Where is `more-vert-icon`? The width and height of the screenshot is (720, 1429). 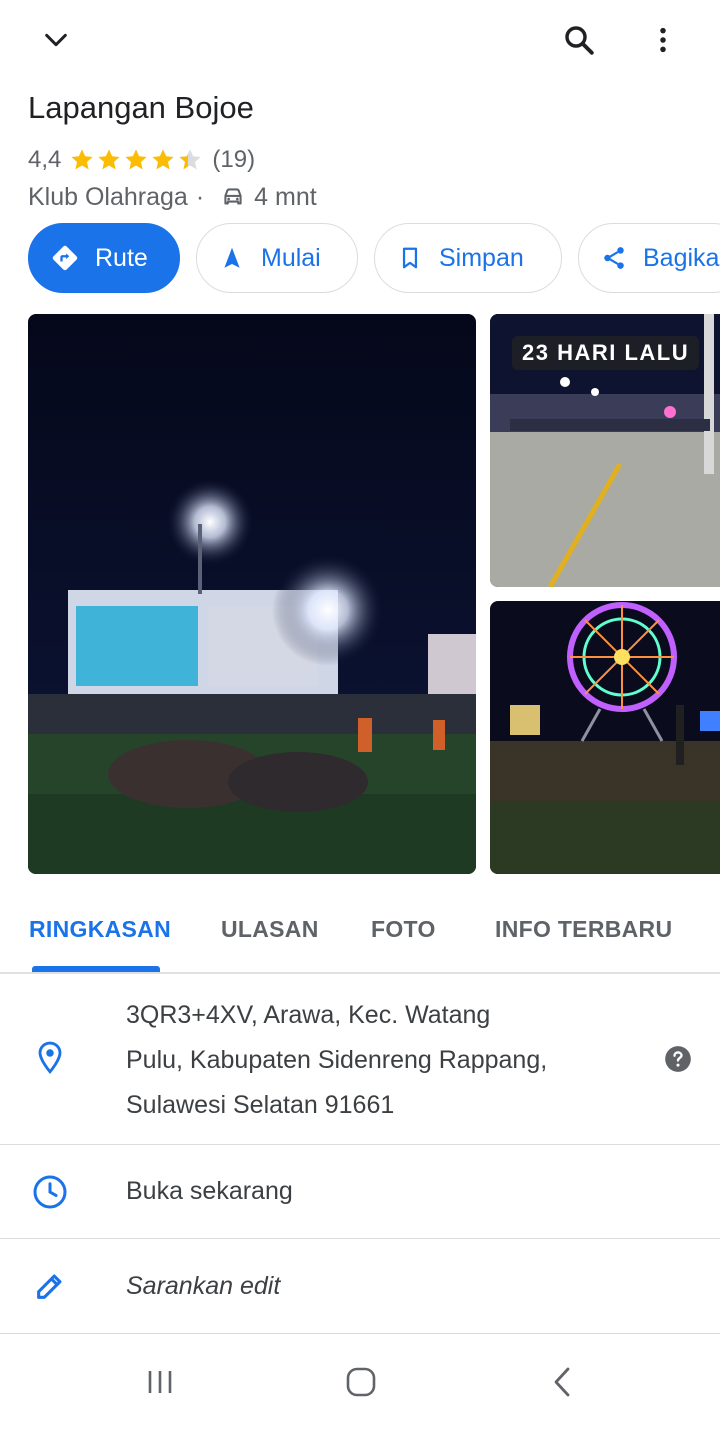 more-vert-icon is located at coordinates (663, 40).